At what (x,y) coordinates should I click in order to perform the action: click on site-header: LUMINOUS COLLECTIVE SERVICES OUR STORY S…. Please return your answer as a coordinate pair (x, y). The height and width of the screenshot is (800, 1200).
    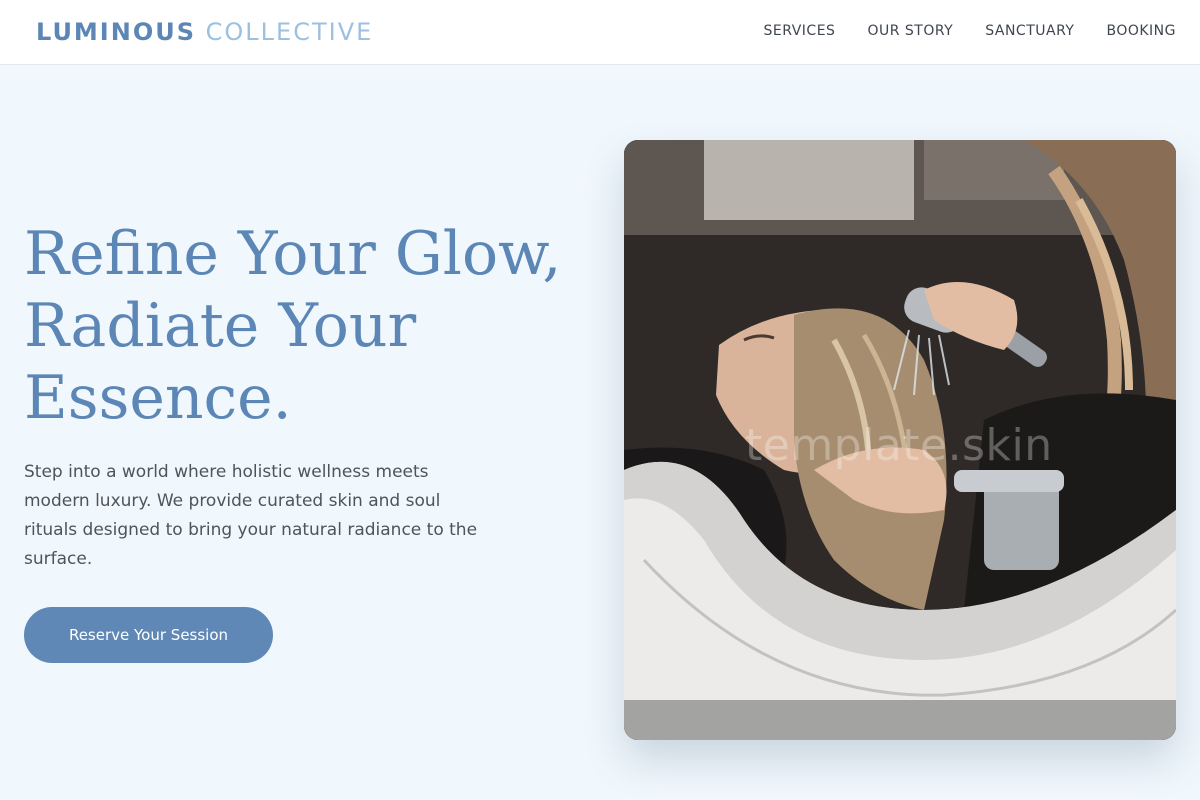
    Looking at the image, I should click on (600, 32).